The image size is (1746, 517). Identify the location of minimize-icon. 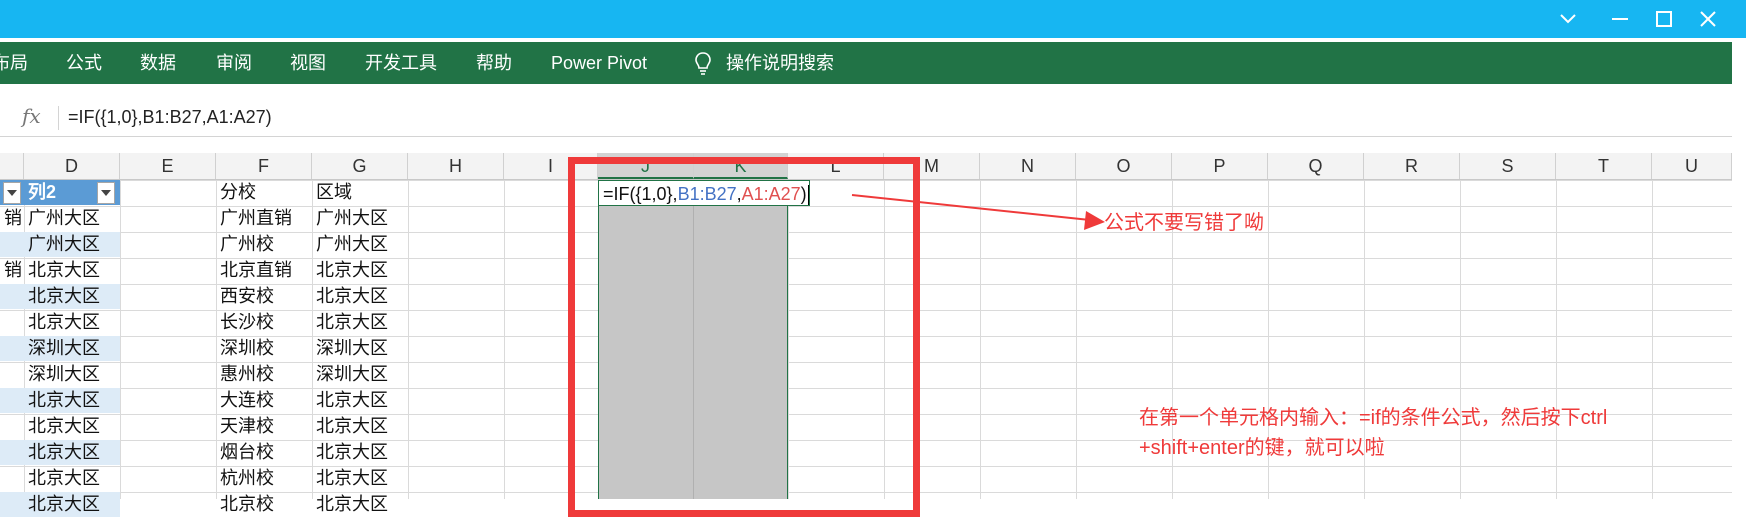
(1620, 19).